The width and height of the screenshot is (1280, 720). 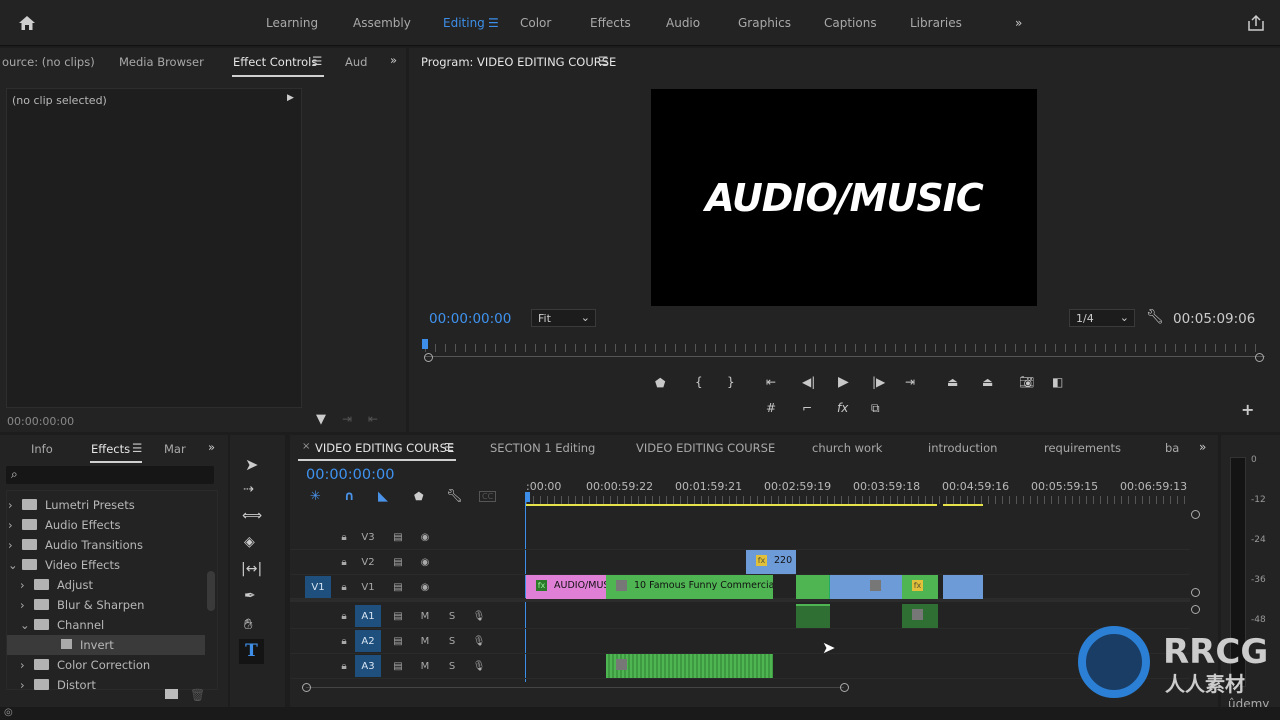 What do you see at coordinates (952, 382) in the screenshot?
I see `lift-icon: ⏏` at bounding box center [952, 382].